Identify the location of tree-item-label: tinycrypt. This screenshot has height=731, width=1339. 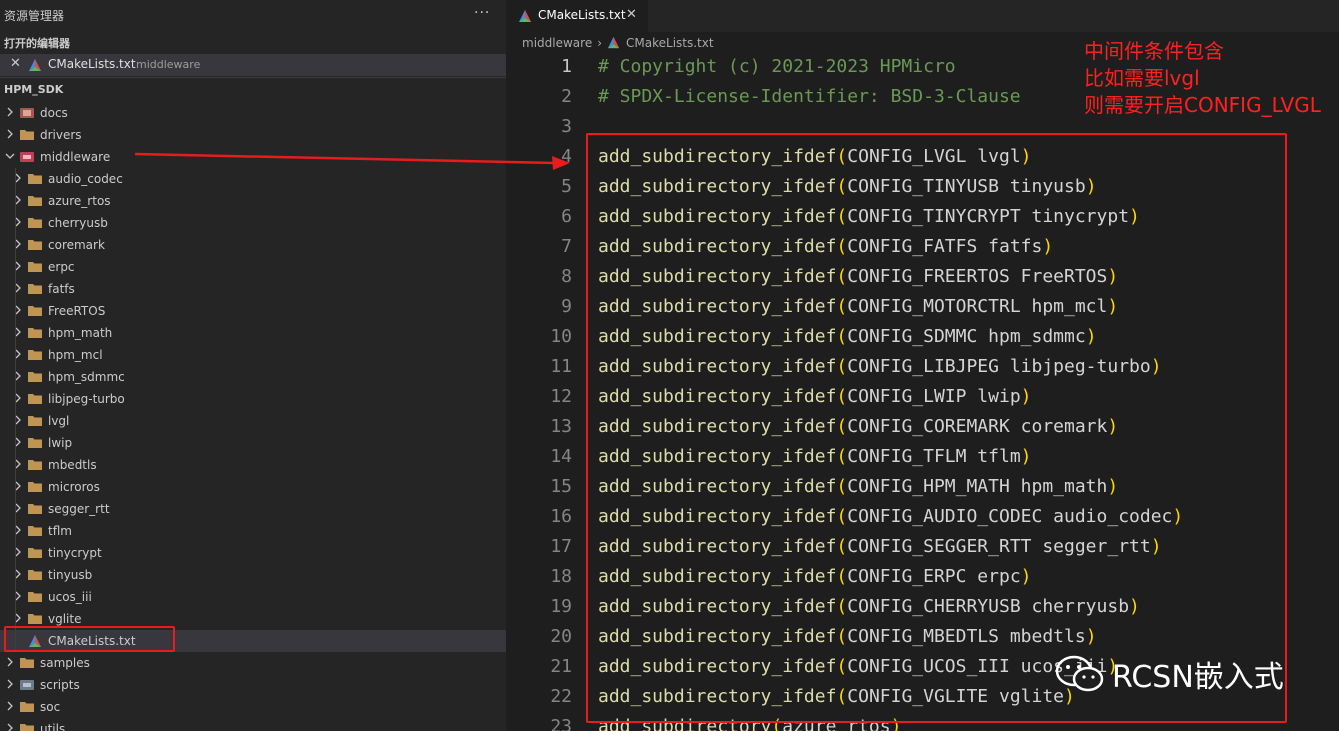
(75, 553).